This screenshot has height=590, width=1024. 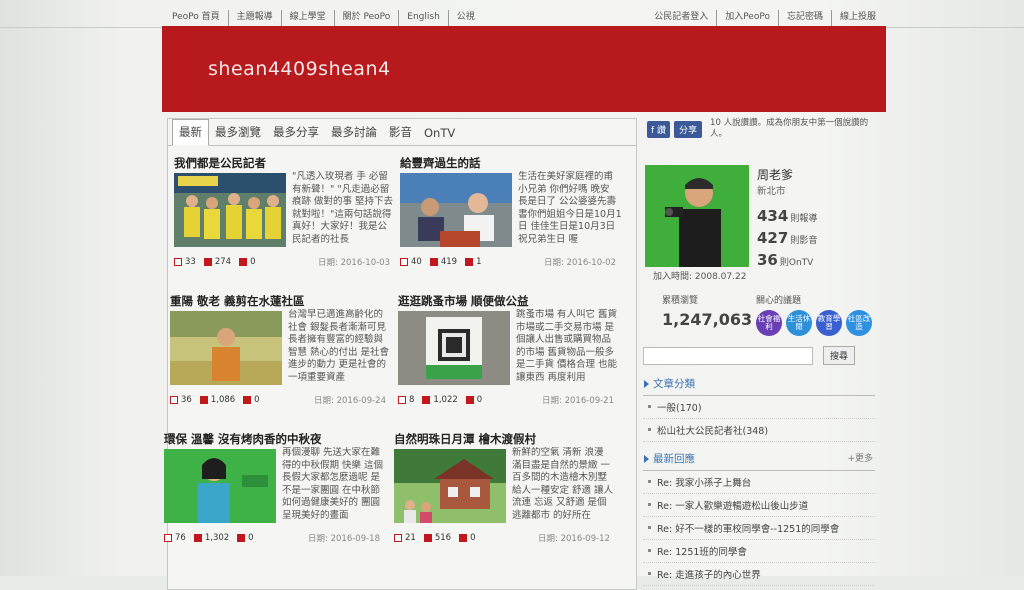 What do you see at coordinates (509, 301) in the screenshot?
I see `article-title: 逛逛跳蚤市場 順便做公益` at bounding box center [509, 301].